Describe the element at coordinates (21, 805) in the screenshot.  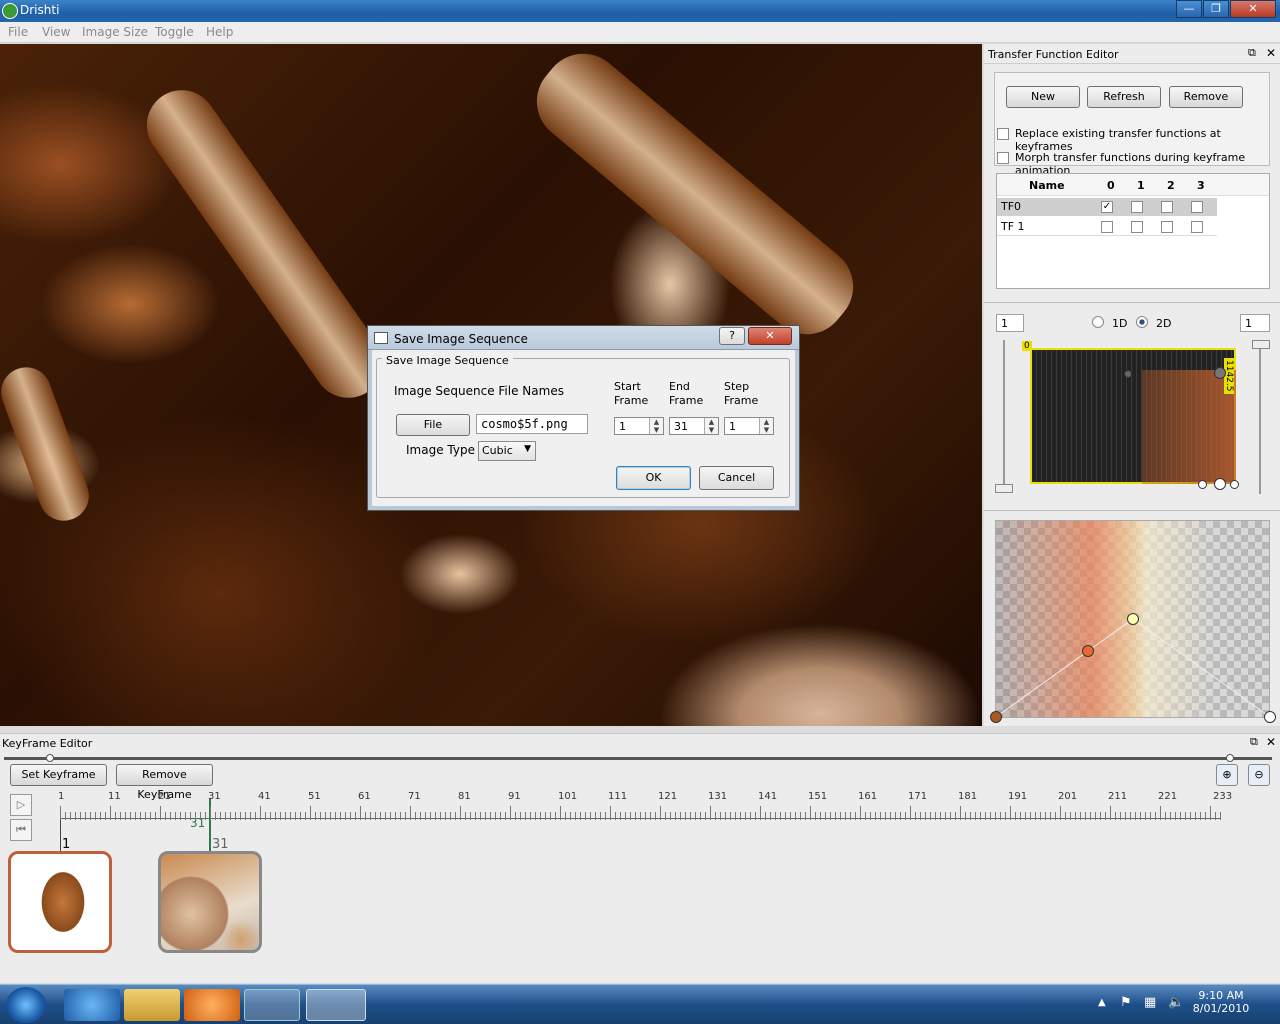
I see `play-icon: ▷` at that location.